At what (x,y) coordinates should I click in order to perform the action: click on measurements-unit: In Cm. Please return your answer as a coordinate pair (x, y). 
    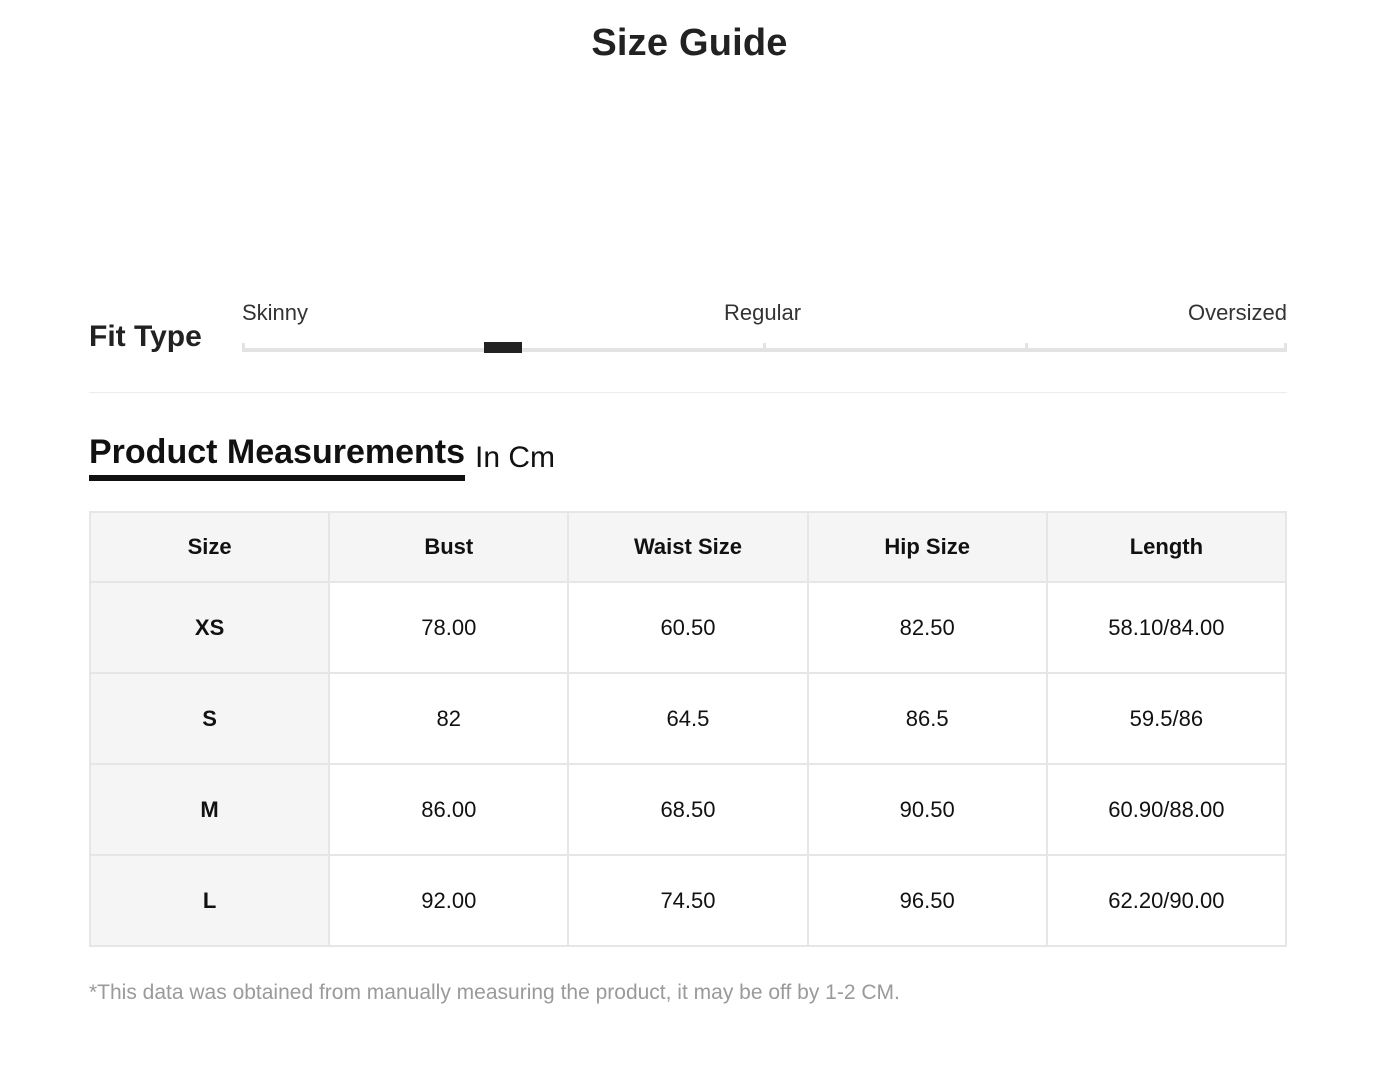
    Looking at the image, I should click on (515, 457).